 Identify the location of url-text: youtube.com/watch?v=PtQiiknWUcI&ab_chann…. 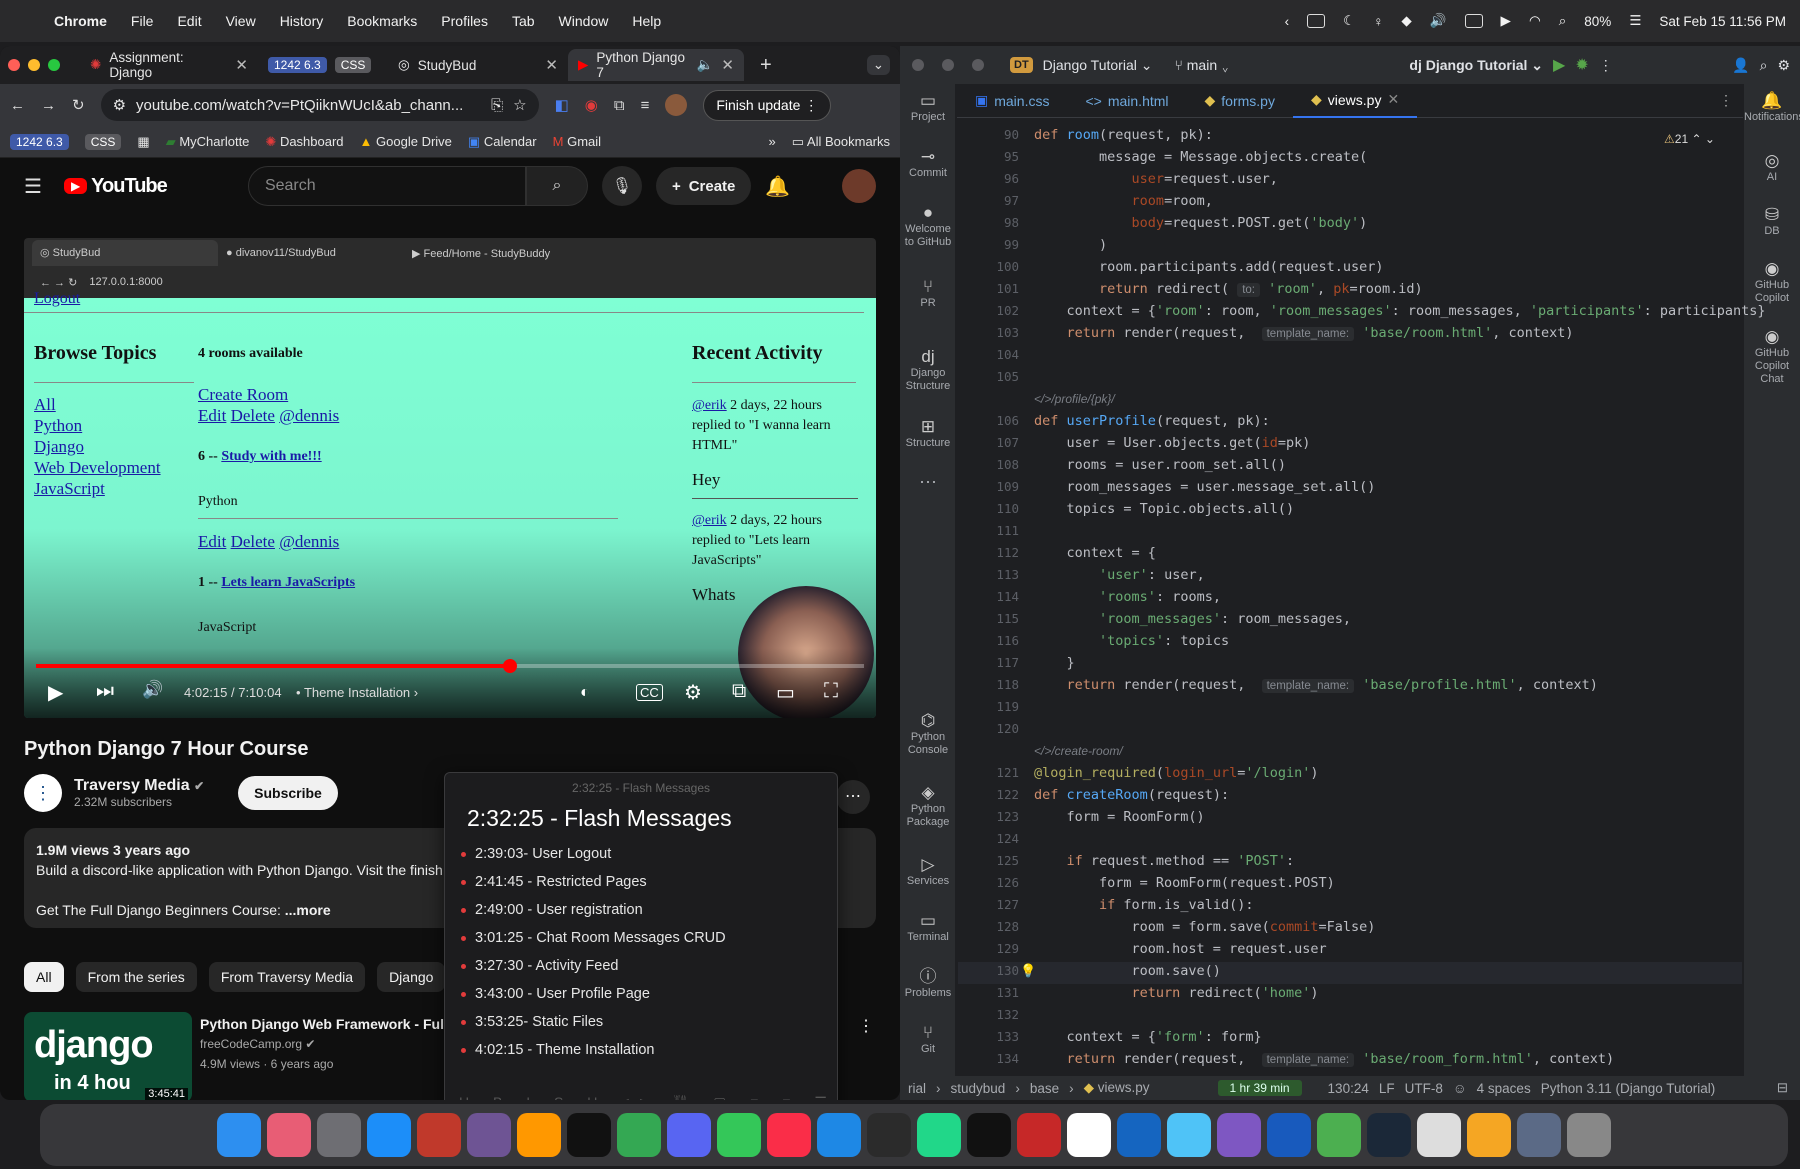
(308, 105).